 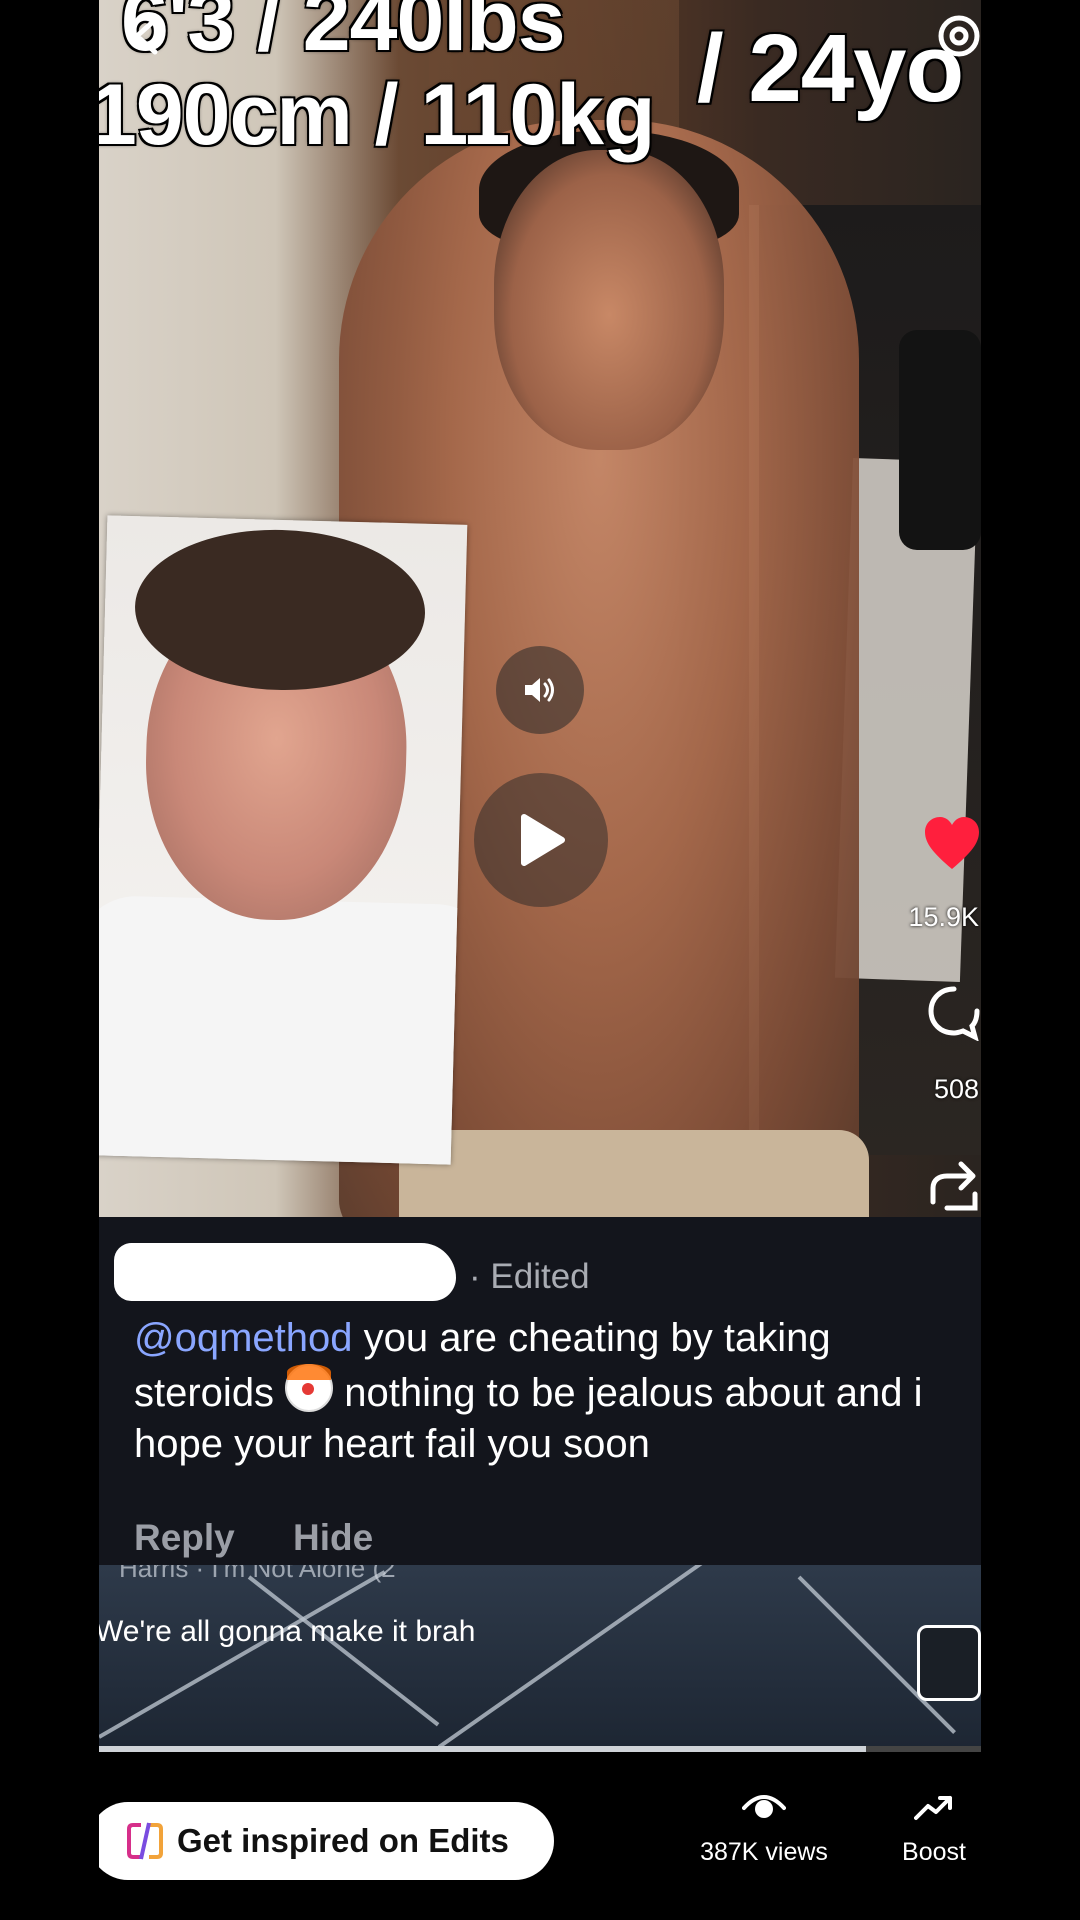 What do you see at coordinates (529, 1276) in the screenshot?
I see `edited-label: · Edited` at bounding box center [529, 1276].